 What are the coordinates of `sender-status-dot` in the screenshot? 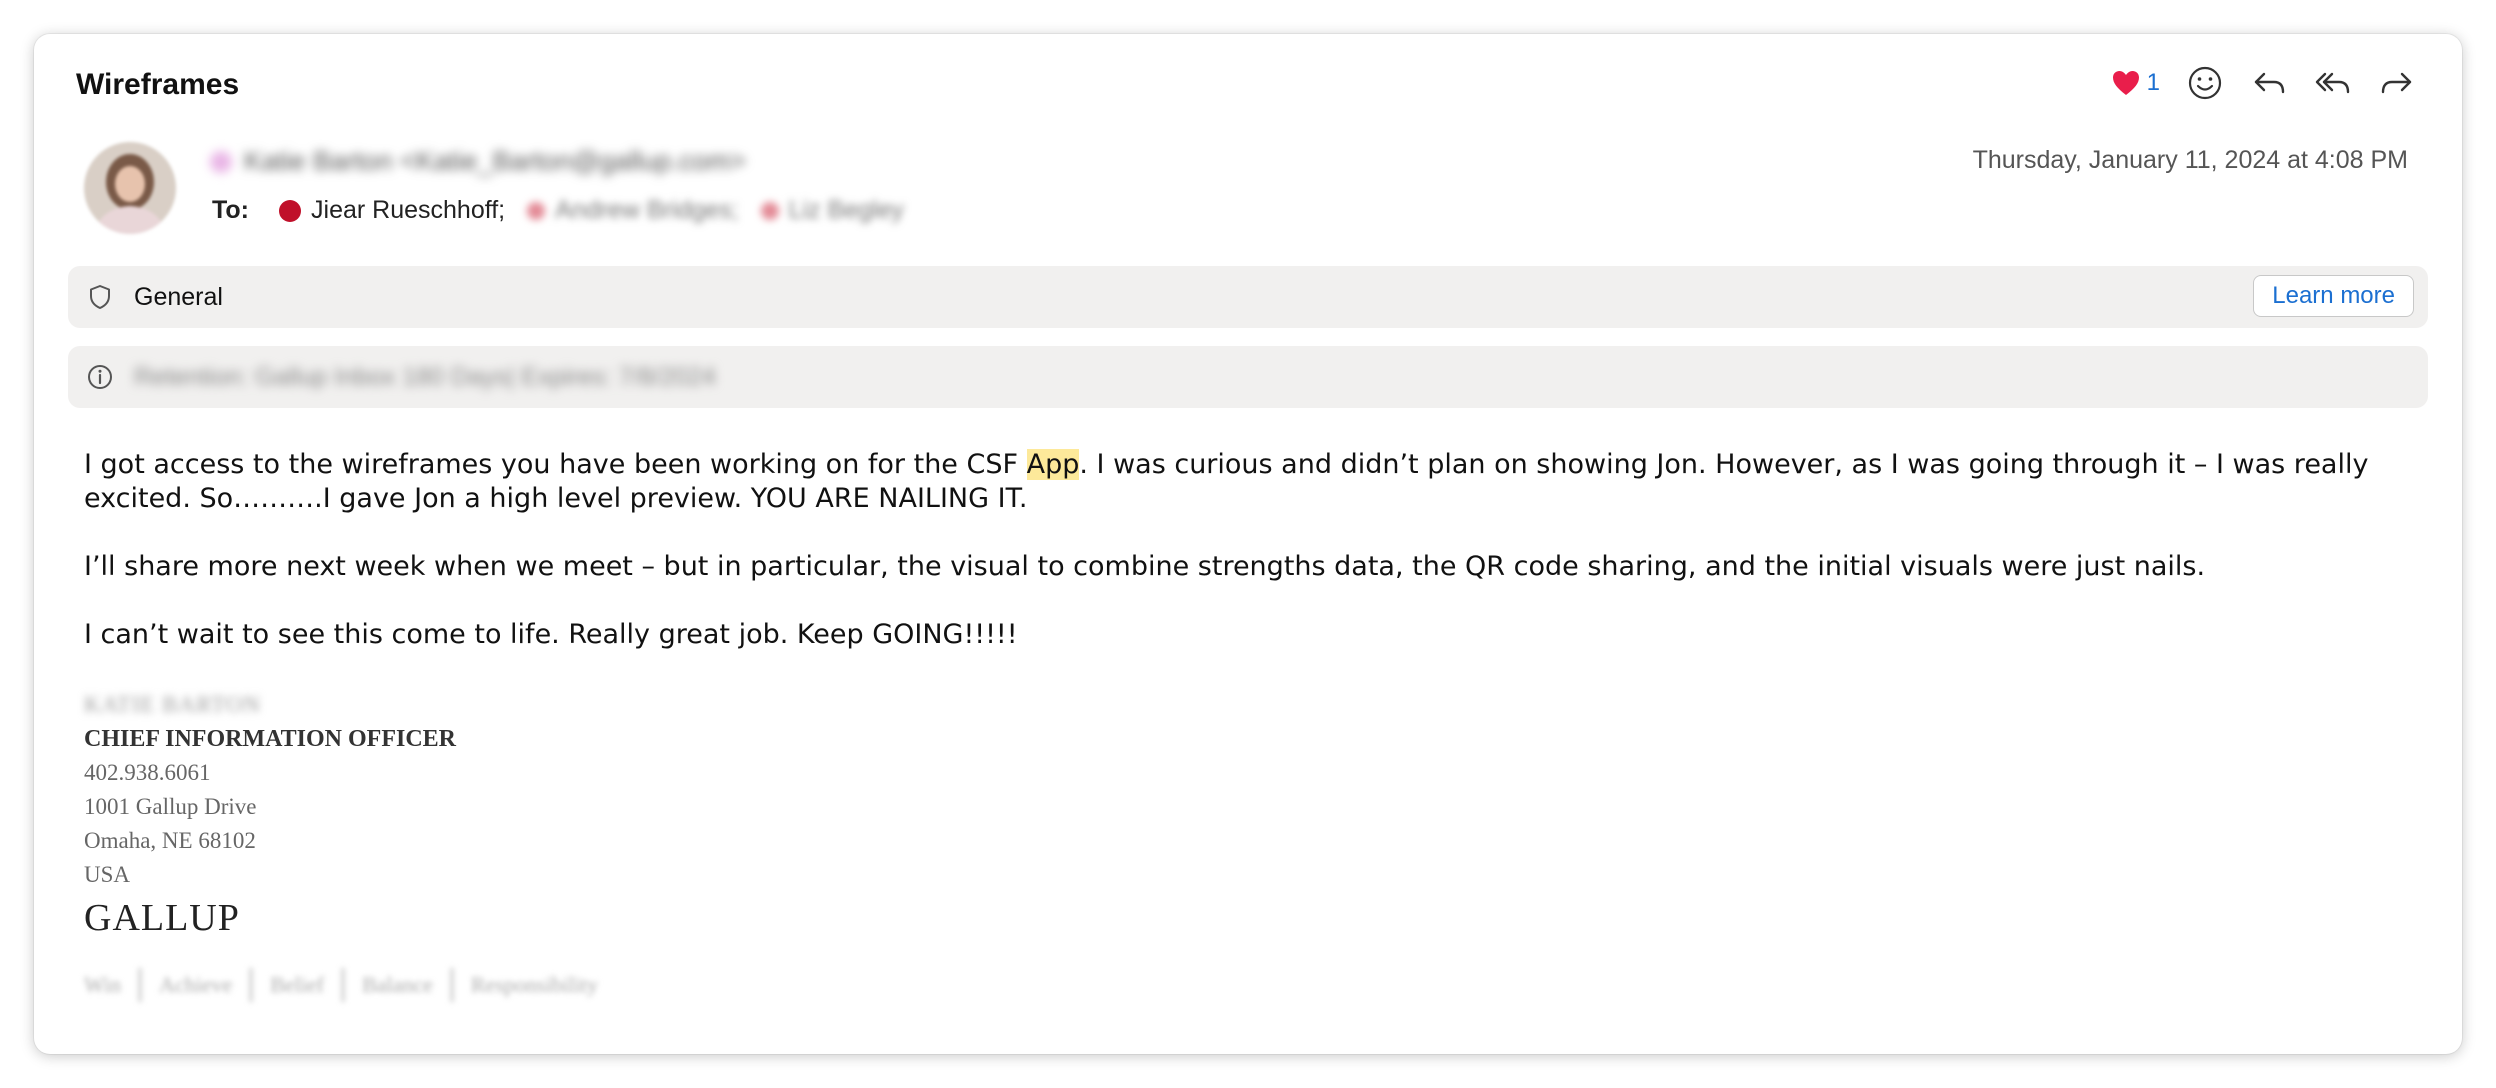 It's located at (221, 161).